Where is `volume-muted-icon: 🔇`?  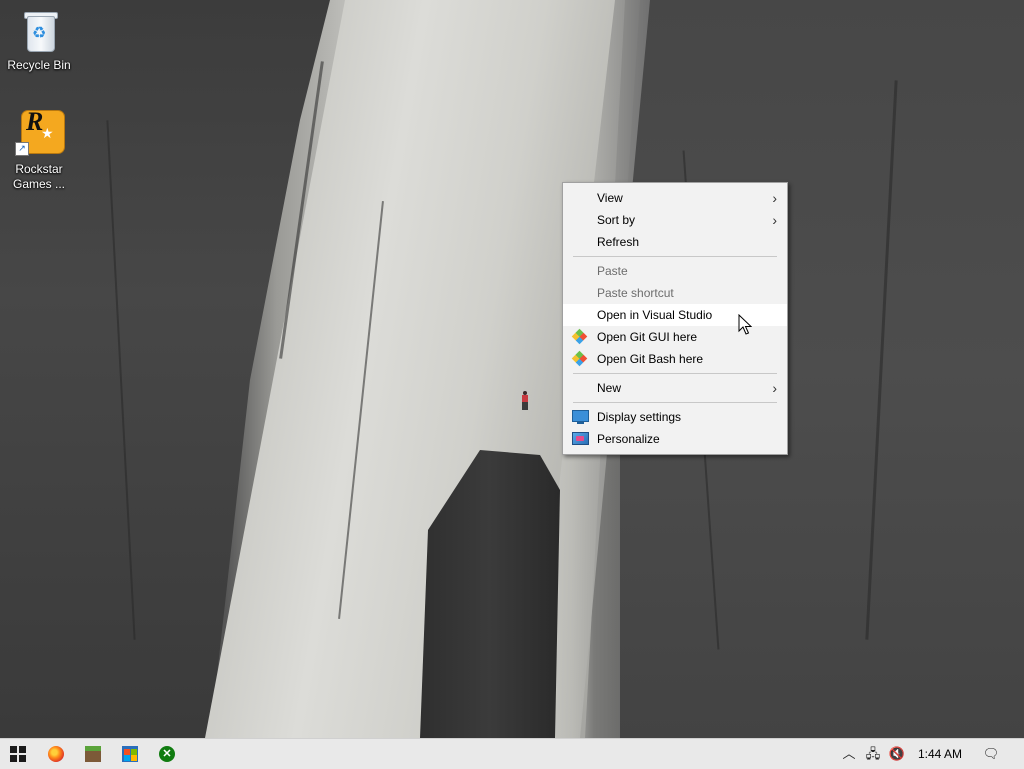 volume-muted-icon: 🔇 is located at coordinates (897, 754).